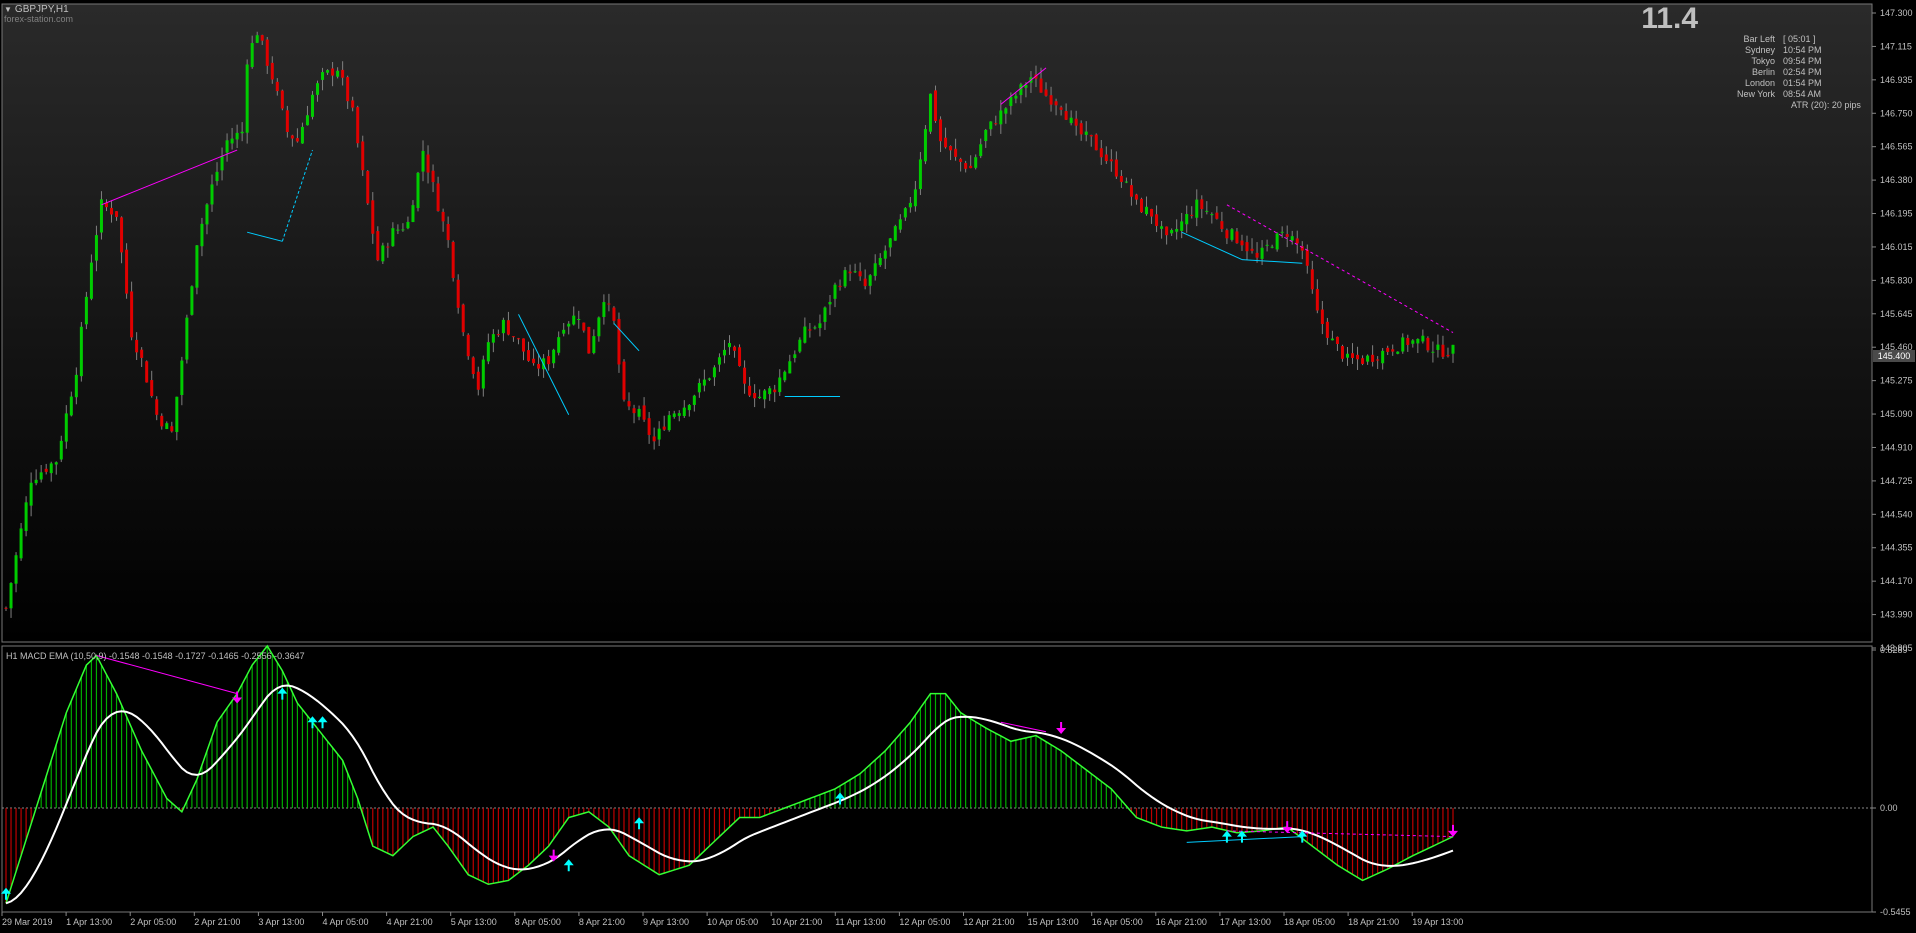  What do you see at coordinates (1775, 94) in the screenshot?
I see `session-row: New York 08:54 AM` at bounding box center [1775, 94].